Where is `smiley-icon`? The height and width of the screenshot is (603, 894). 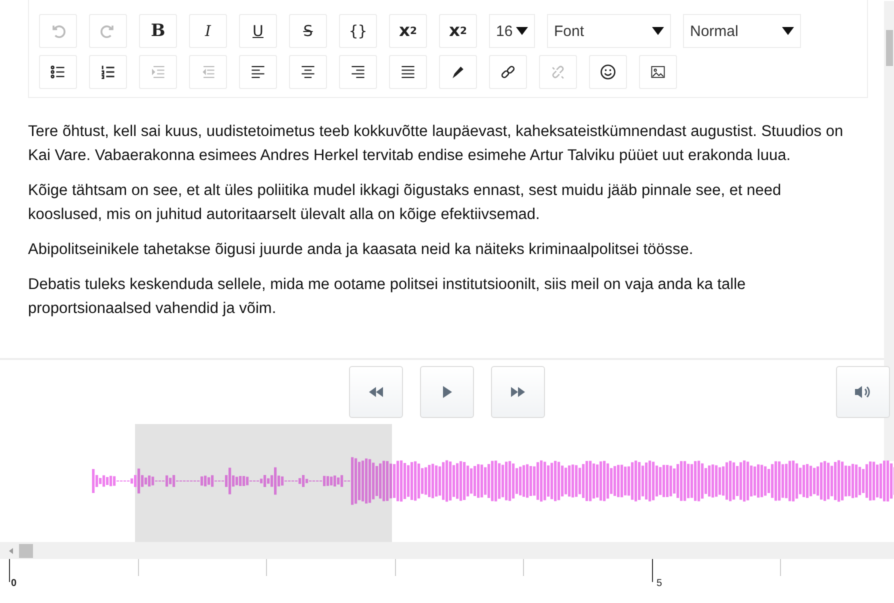
smiley-icon is located at coordinates (608, 72).